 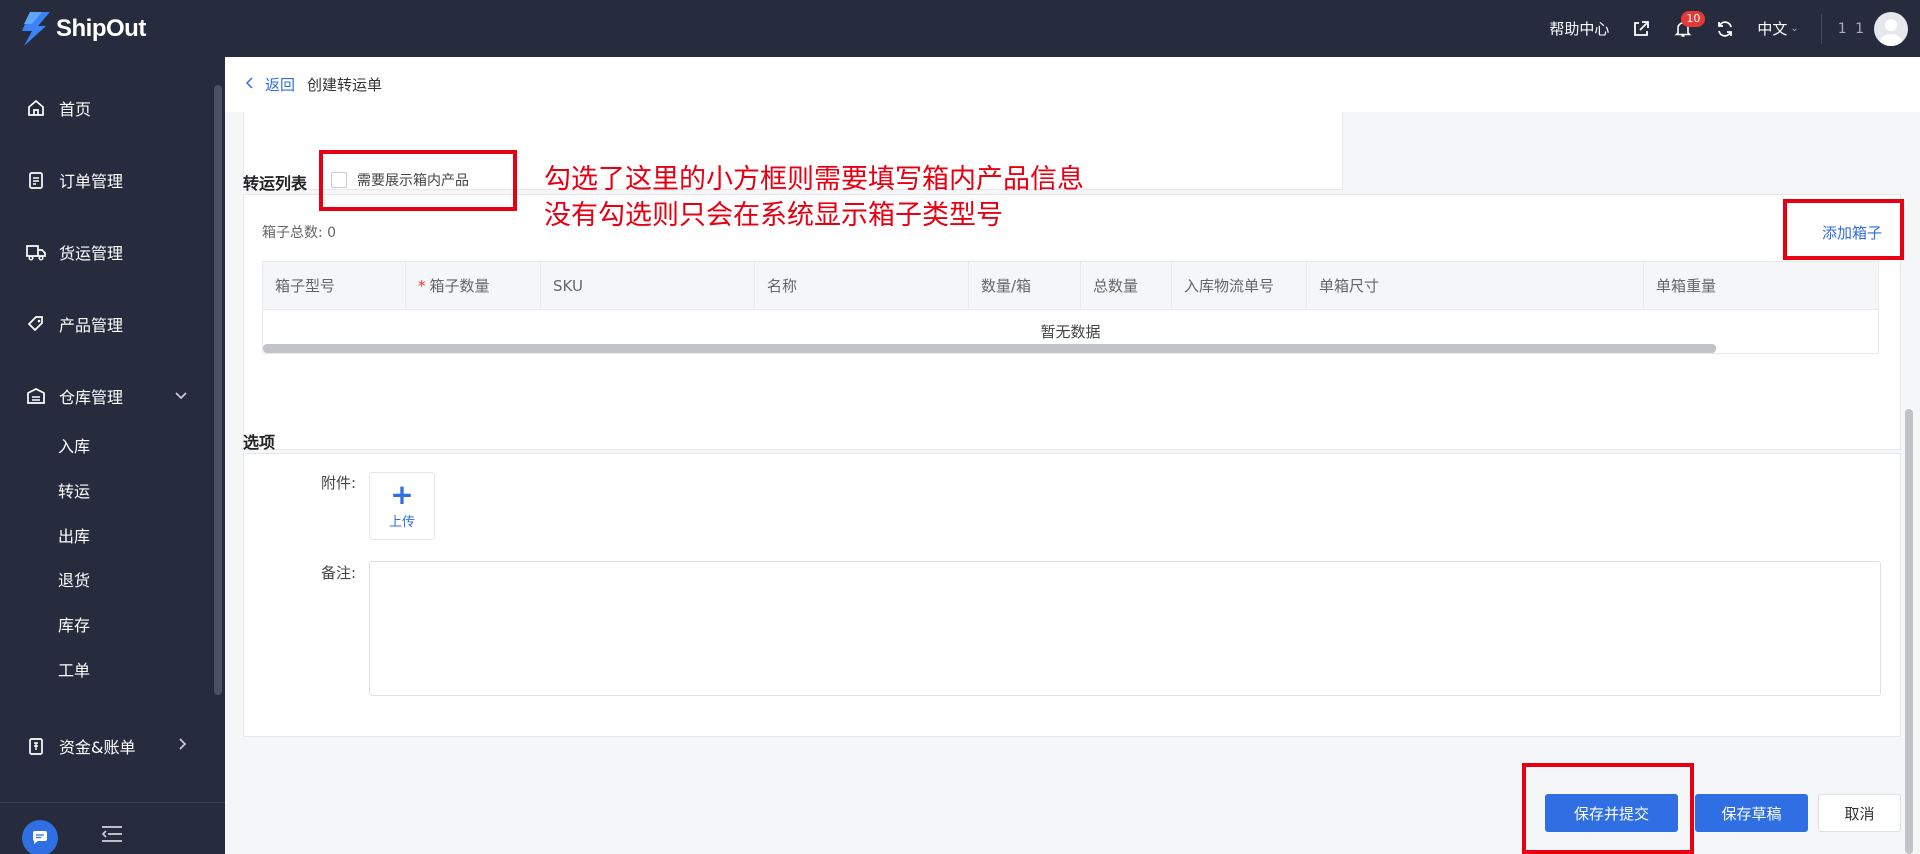 I want to click on column-header: SKU, so click(x=648, y=286).